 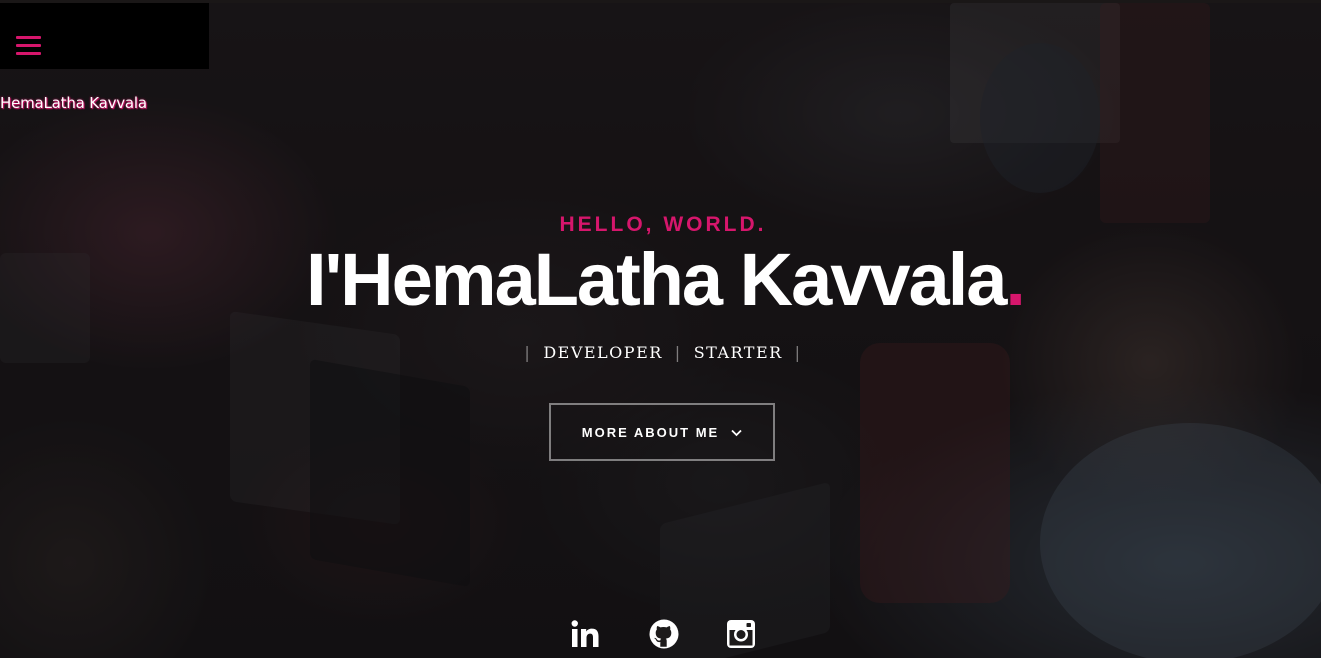 I want to click on menu-bar, so click(x=104, y=36).